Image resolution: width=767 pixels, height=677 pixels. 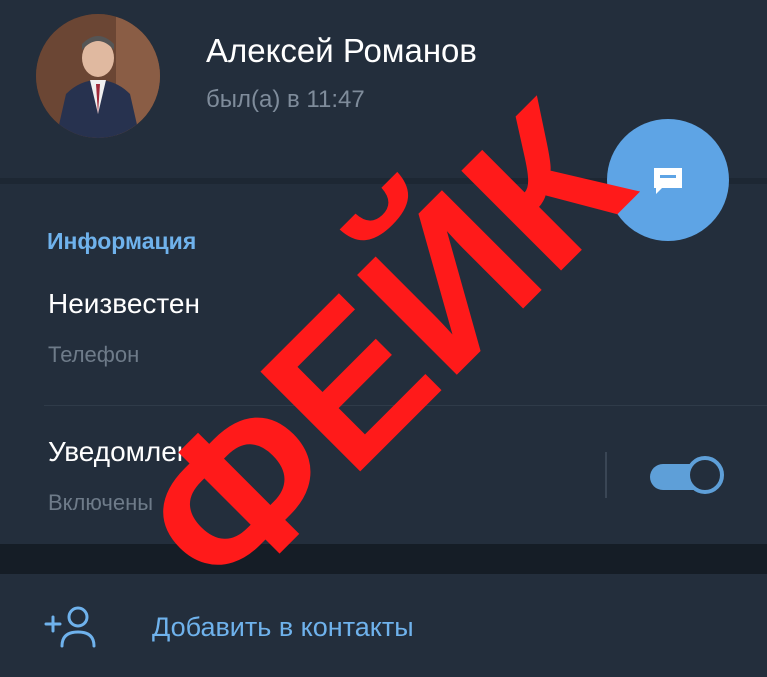 I want to click on toggle-divider, so click(x=606, y=475).